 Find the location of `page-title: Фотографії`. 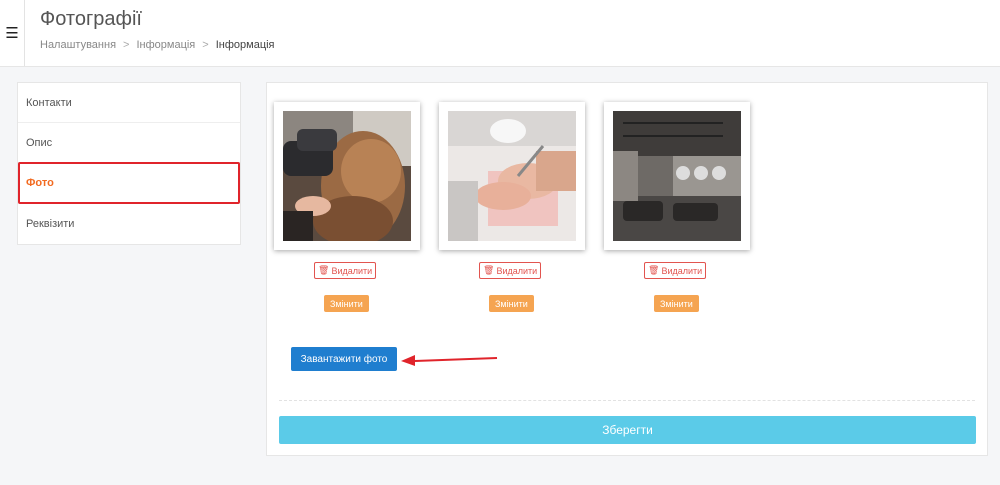

page-title: Фотографії is located at coordinates (91, 19).